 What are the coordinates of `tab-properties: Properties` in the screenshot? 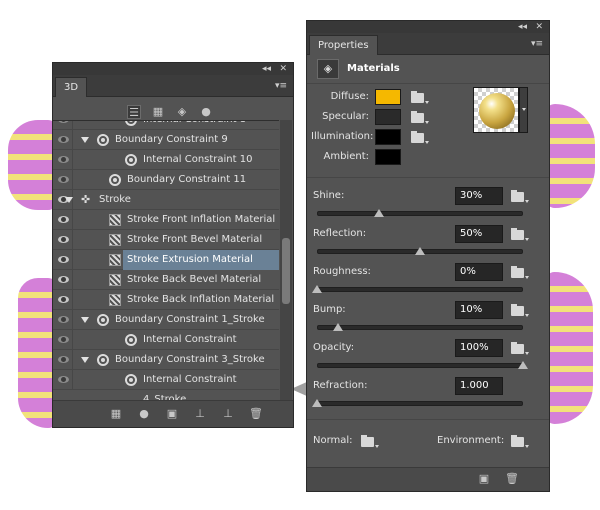 It's located at (343, 45).